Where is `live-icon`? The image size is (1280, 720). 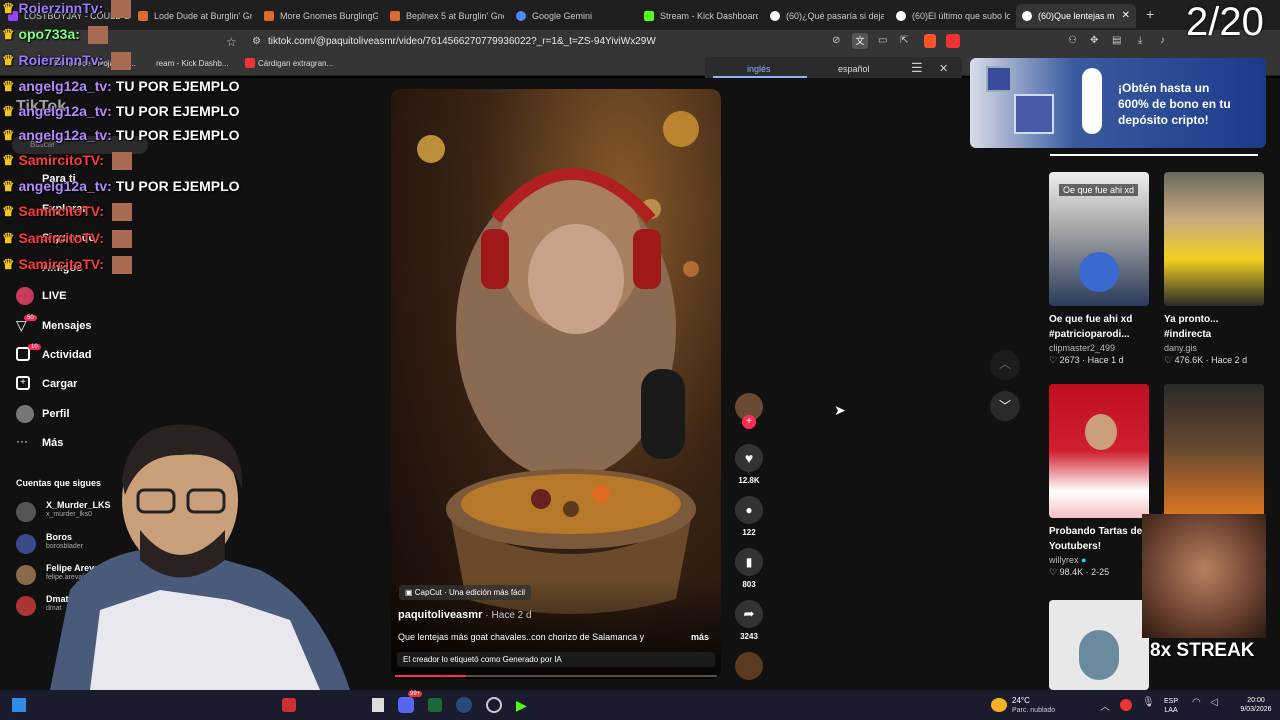
live-icon is located at coordinates (25, 296).